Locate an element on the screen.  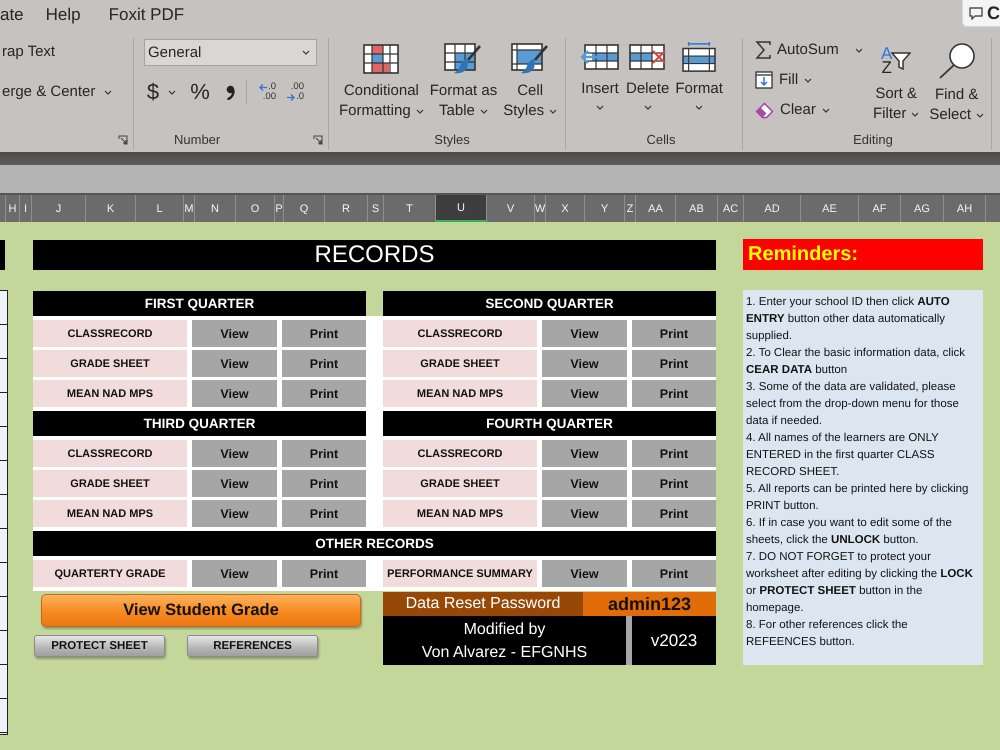
menu-item: Foxit PDF is located at coordinates (146, 15).